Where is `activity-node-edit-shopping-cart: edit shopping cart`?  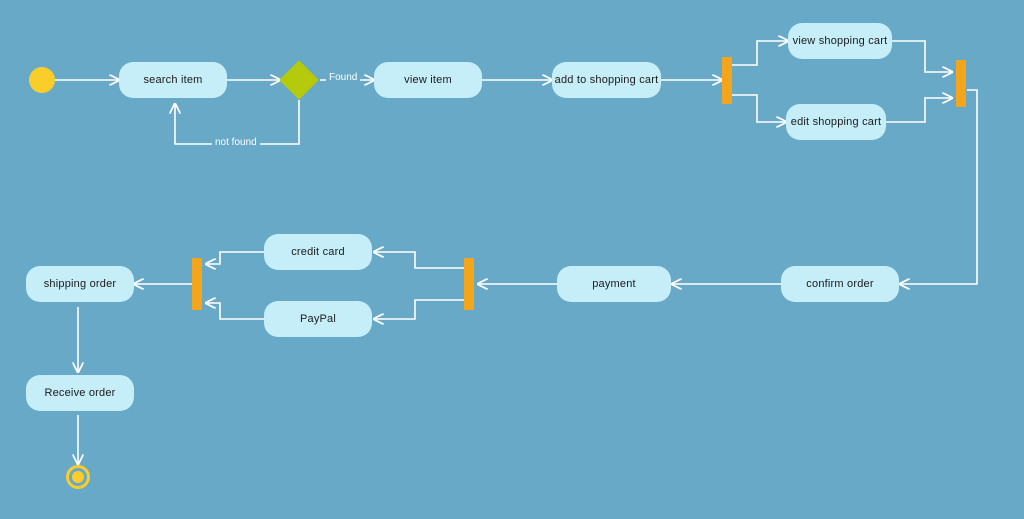 activity-node-edit-shopping-cart: edit shopping cart is located at coordinates (836, 122).